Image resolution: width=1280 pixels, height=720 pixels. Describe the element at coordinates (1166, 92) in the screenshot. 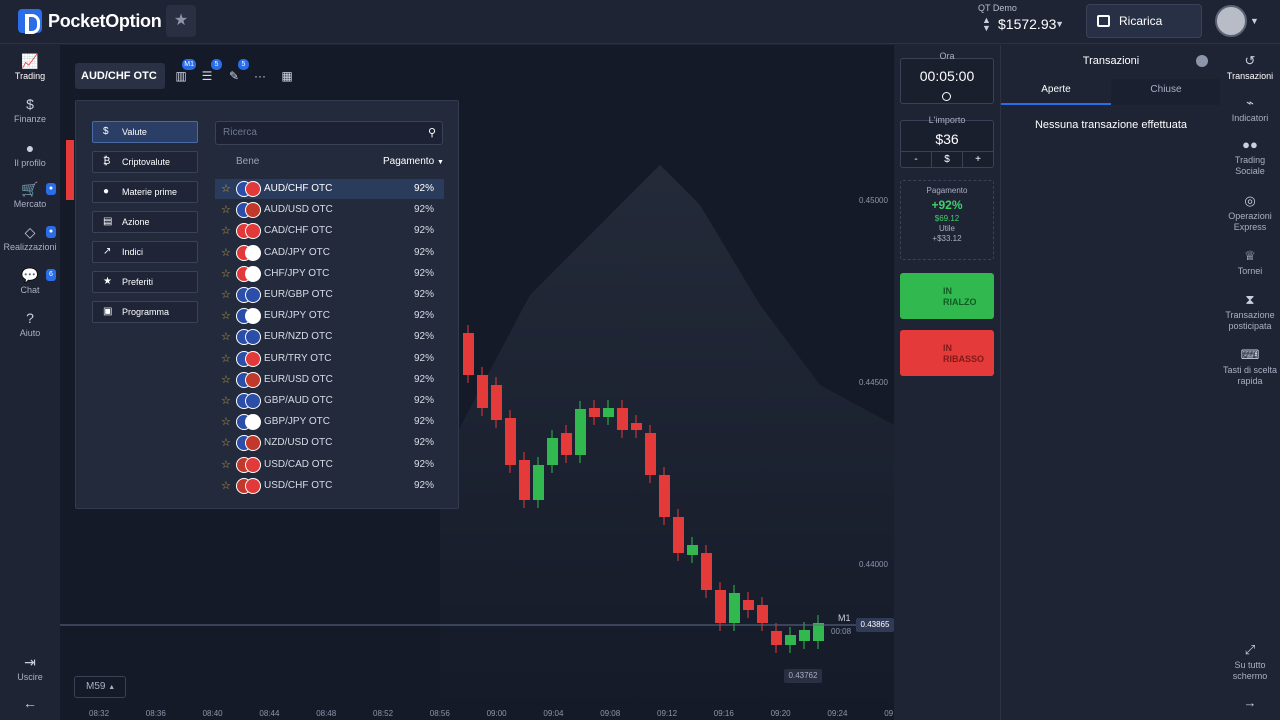

I see `tab-closed: Chiuse` at that location.